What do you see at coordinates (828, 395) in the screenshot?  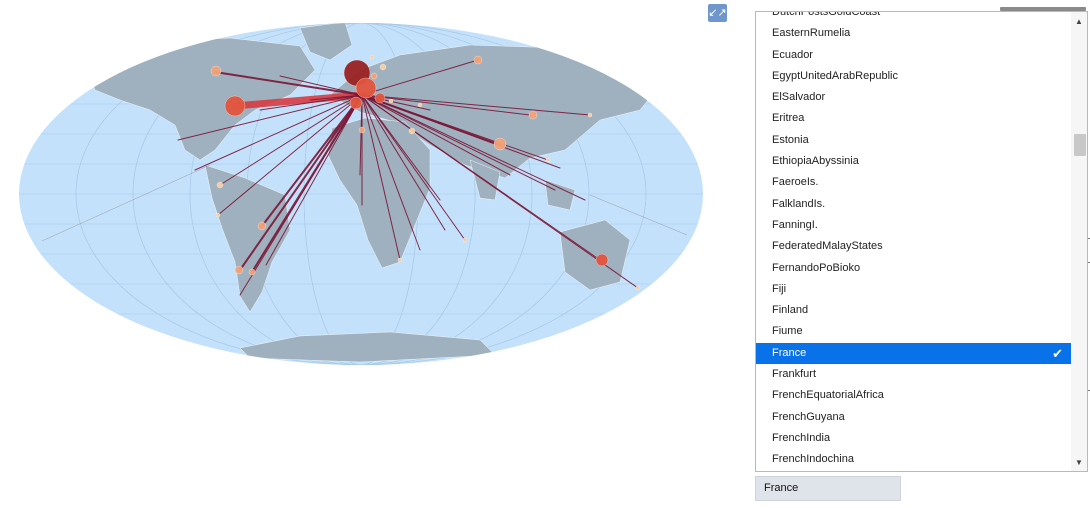 I see `list-option-label: FrenchEquatorialAfrica` at bounding box center [828, 395].